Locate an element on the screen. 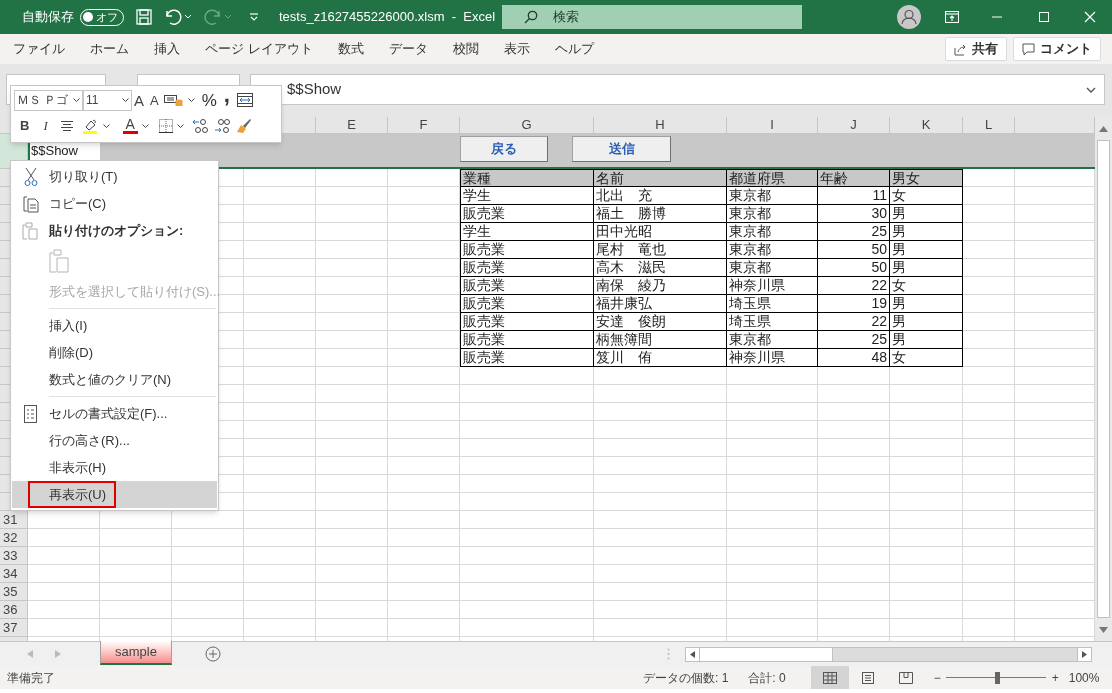 The image size is (1112, 693). menu-item: 切り取り(T) is located at coordinates (114, 176).